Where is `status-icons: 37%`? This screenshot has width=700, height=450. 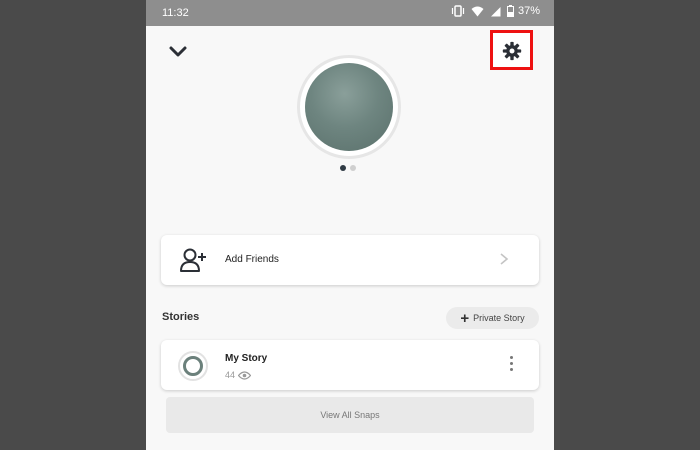
status-icons: 37% is located at coordinates (495, 11).